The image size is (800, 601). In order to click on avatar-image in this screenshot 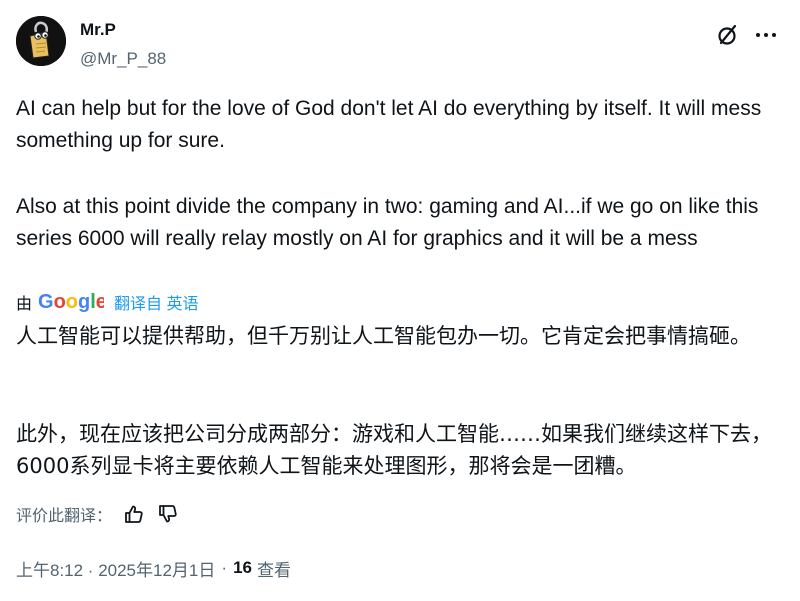, I will do `click(41, 41)`.